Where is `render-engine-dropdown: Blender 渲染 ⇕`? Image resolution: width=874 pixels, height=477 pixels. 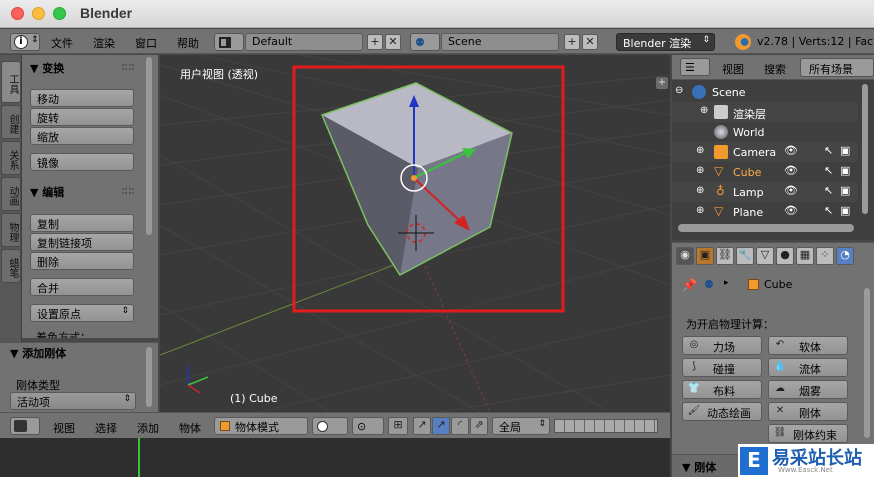 render-engine-dropdown: Blender 渲染 ⇕ is located at coordinates (665, 42).